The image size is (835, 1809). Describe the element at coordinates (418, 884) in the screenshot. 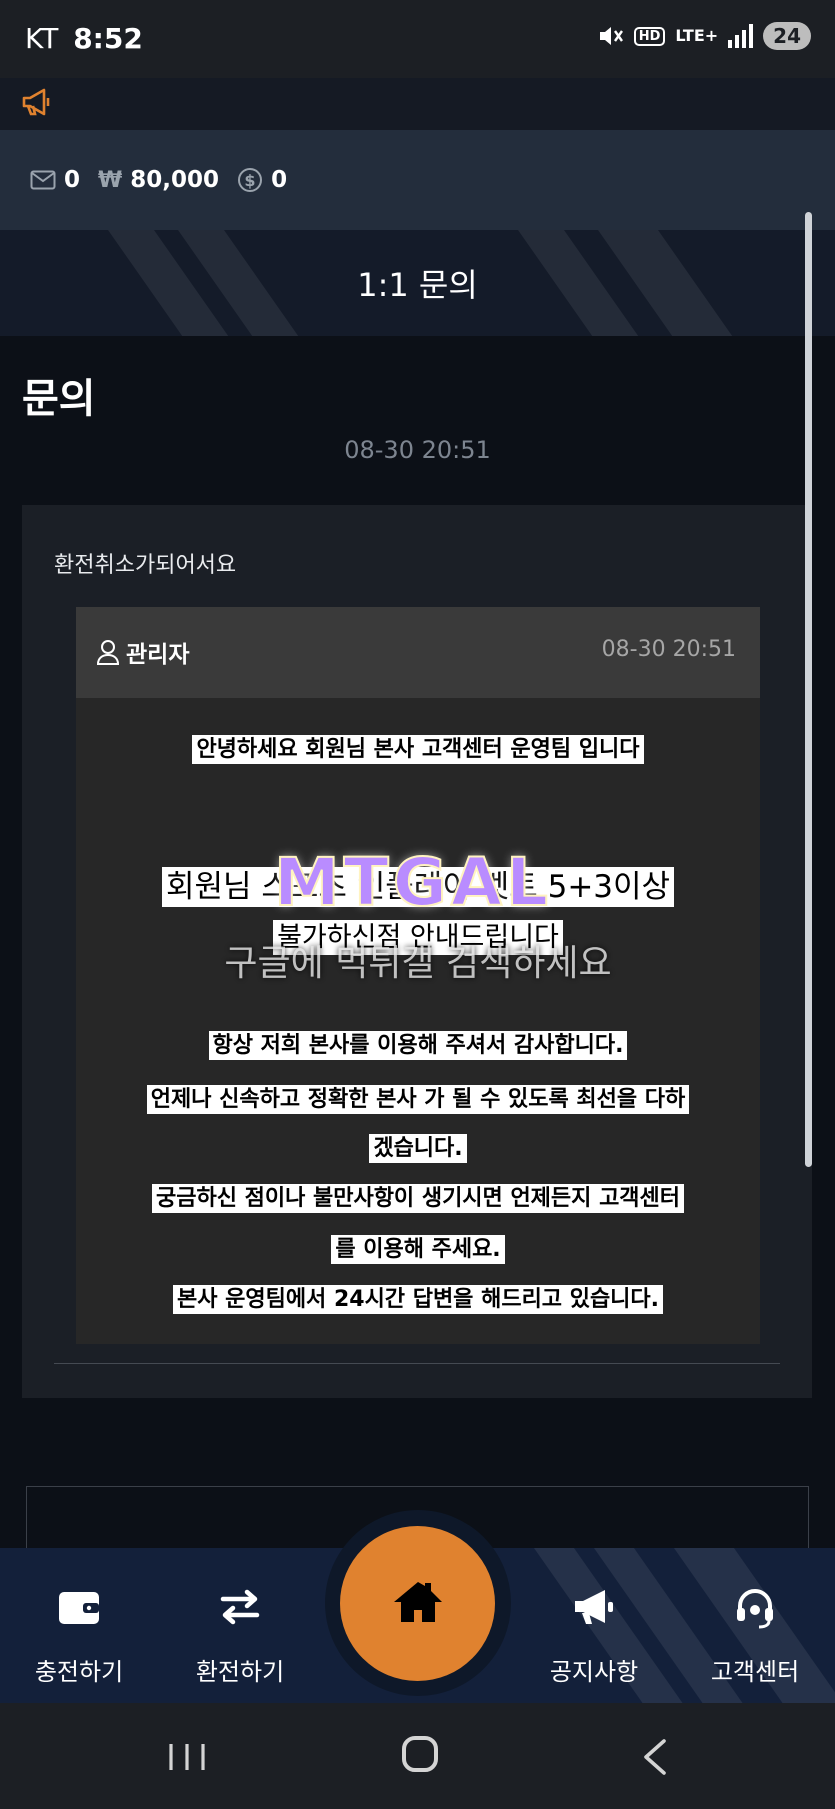

I see `reply-line: 회원님 스포츠 인플레이 벳트 5+3이상` at that location.